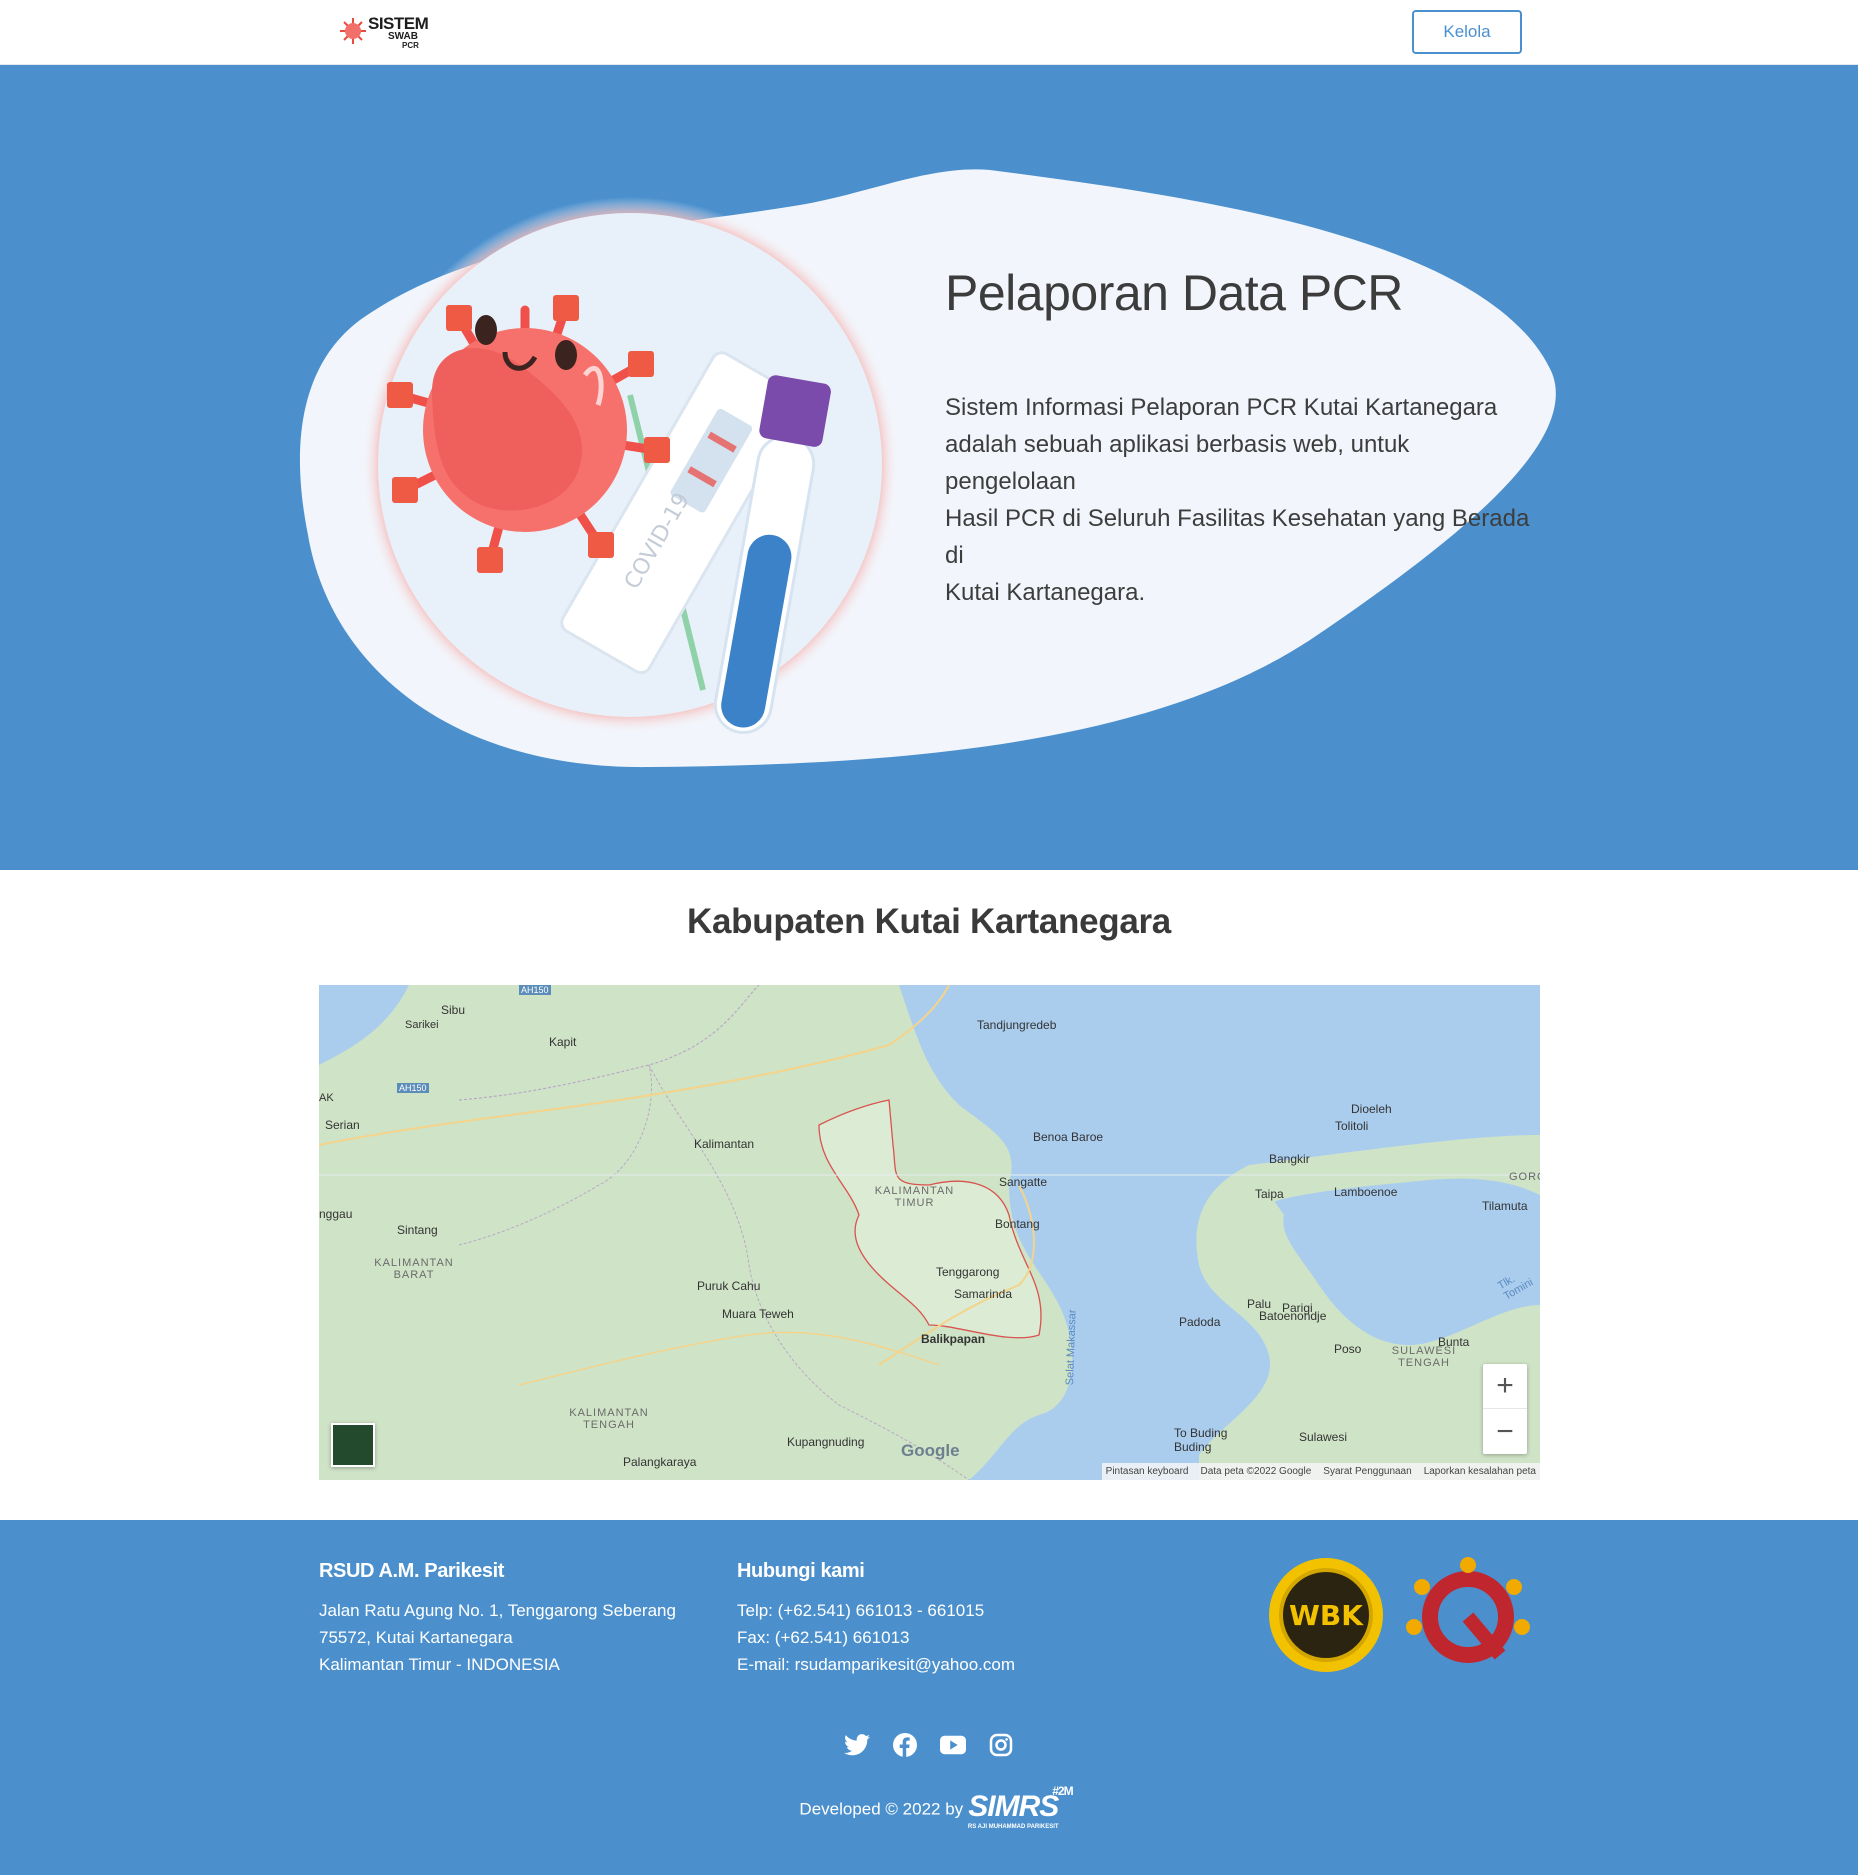 The height and width of the screenshot is (1875, 1858). What do you see at coordinates (1524, 1177) in the screenshot?
I see `map-label: GORONTA` at bounding box center [1524, 1177].